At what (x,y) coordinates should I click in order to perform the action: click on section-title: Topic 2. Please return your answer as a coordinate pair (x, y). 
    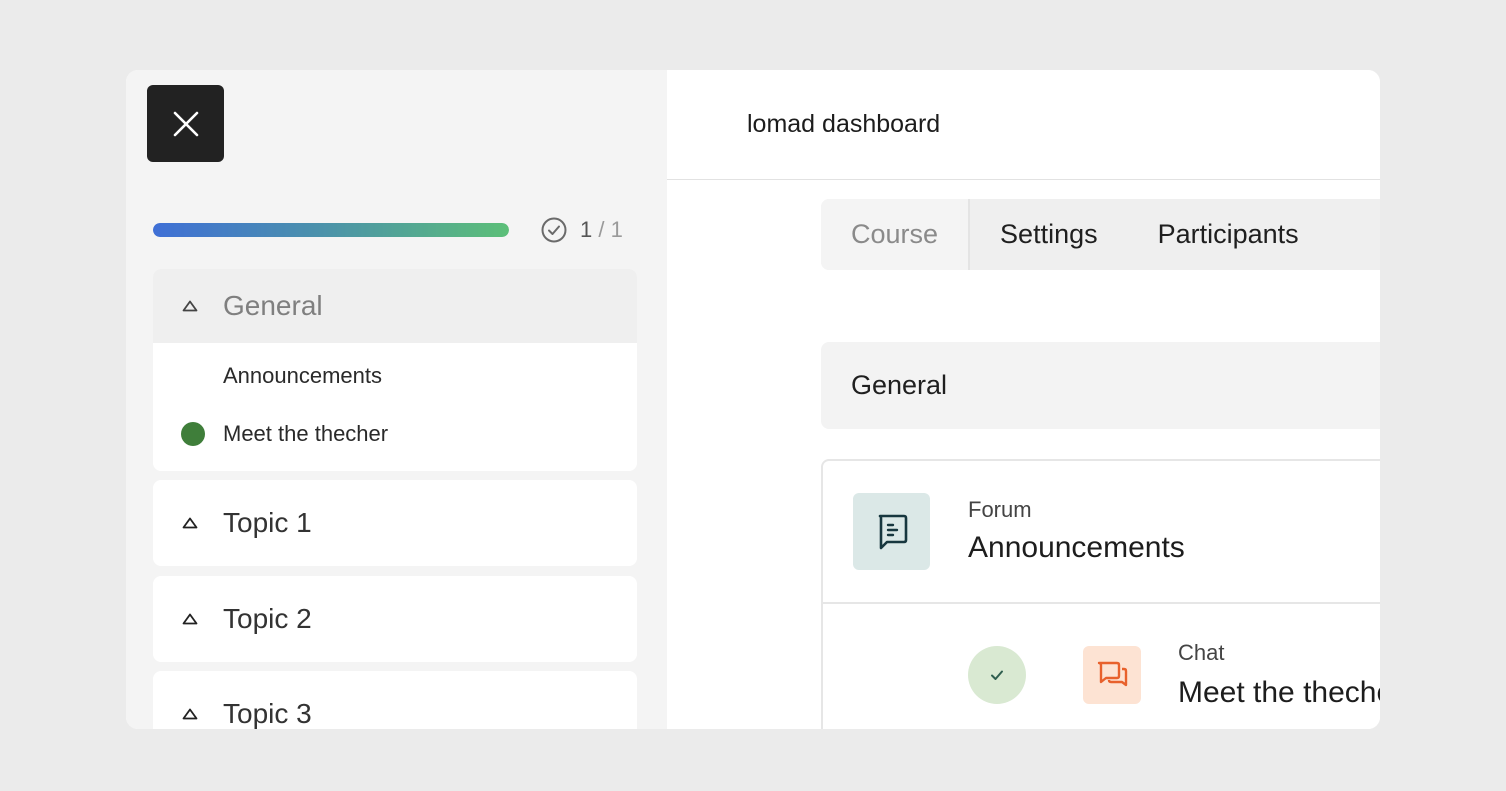
    Looking at the image, I should click on (267, 618).